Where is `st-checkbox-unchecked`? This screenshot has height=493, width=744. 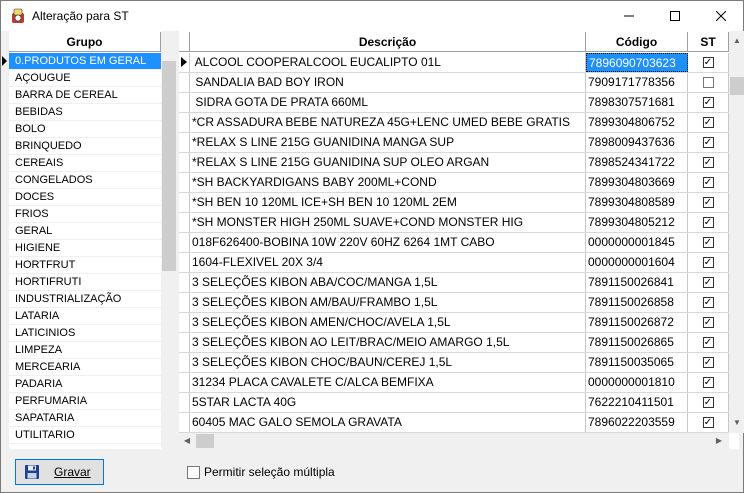
st-checkbox-unchecked is located at coordinates (708, 82).